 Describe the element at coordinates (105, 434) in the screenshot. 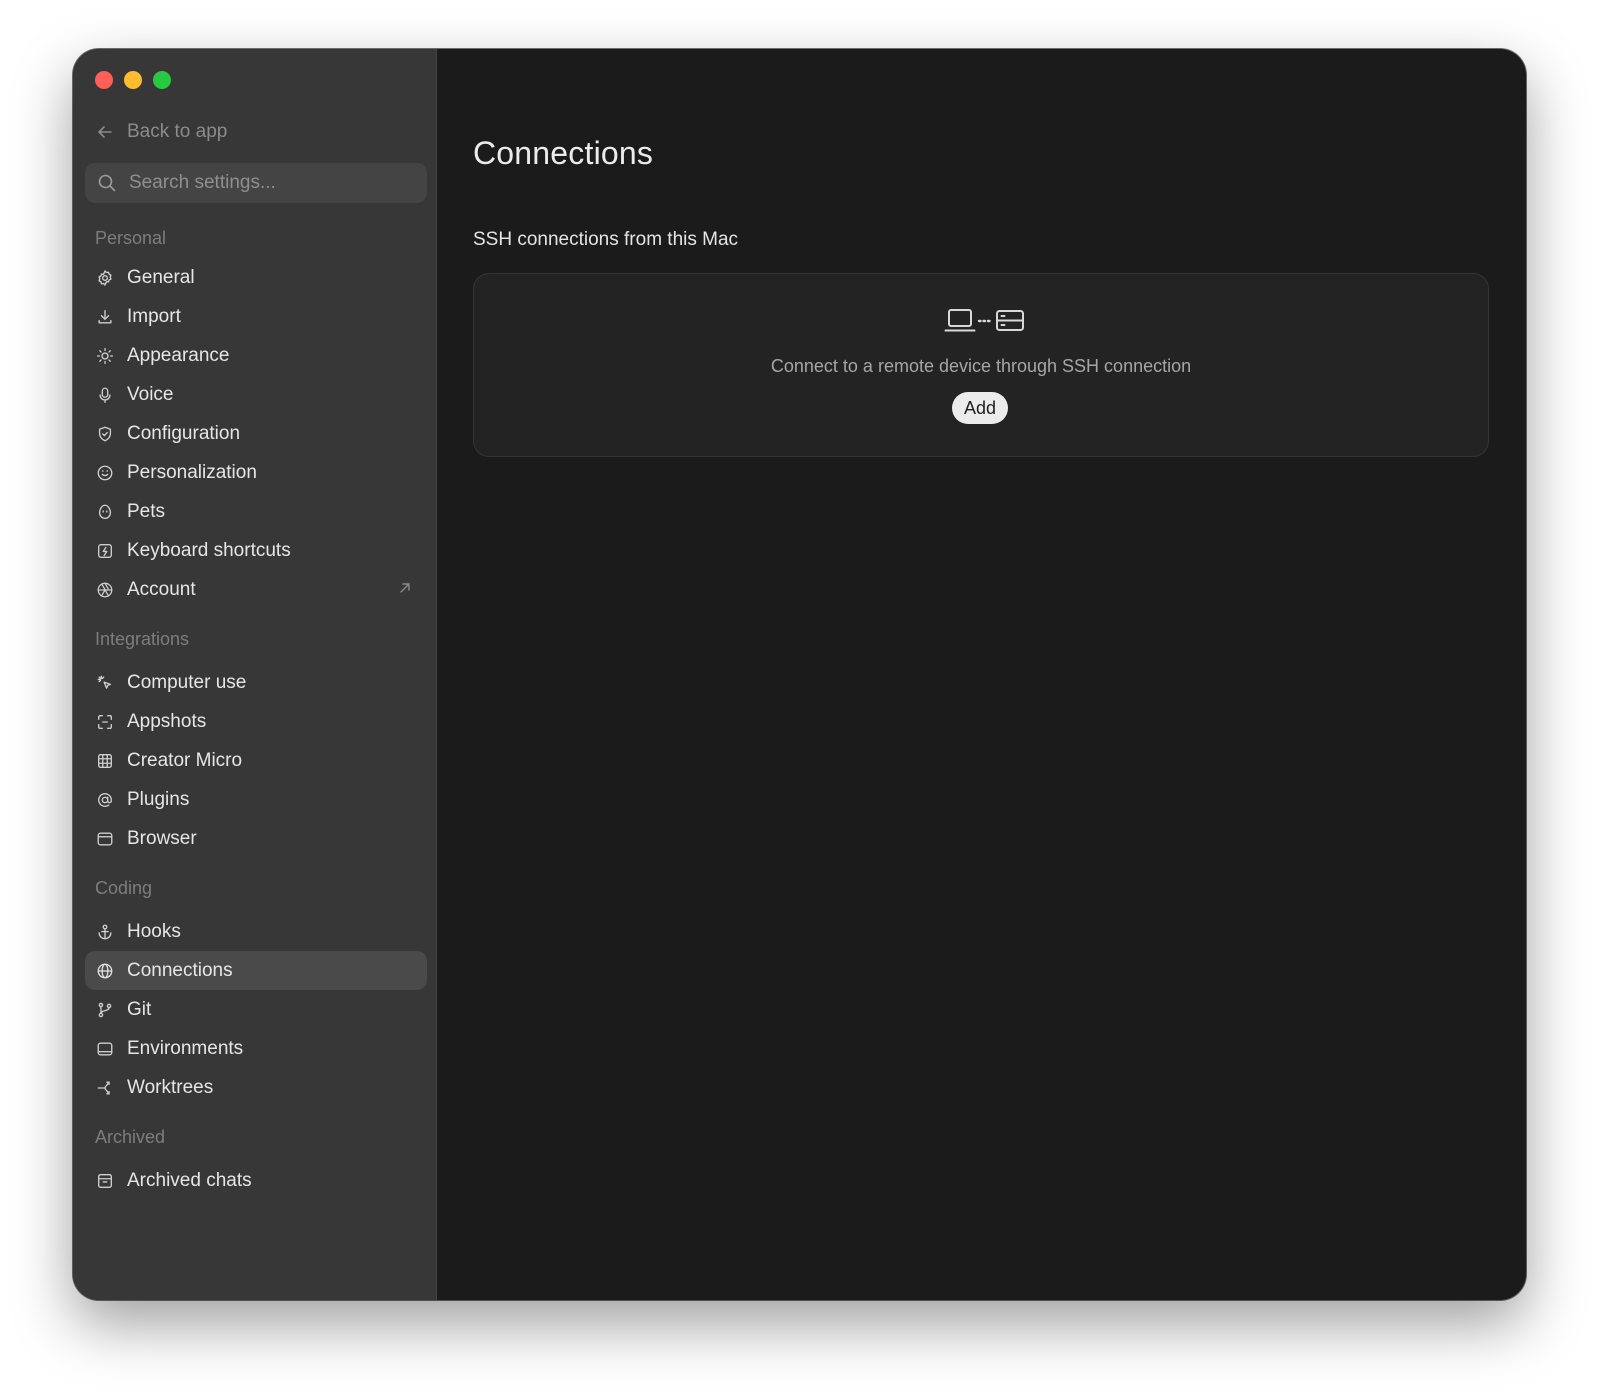

I see `shield-icon` at that location.